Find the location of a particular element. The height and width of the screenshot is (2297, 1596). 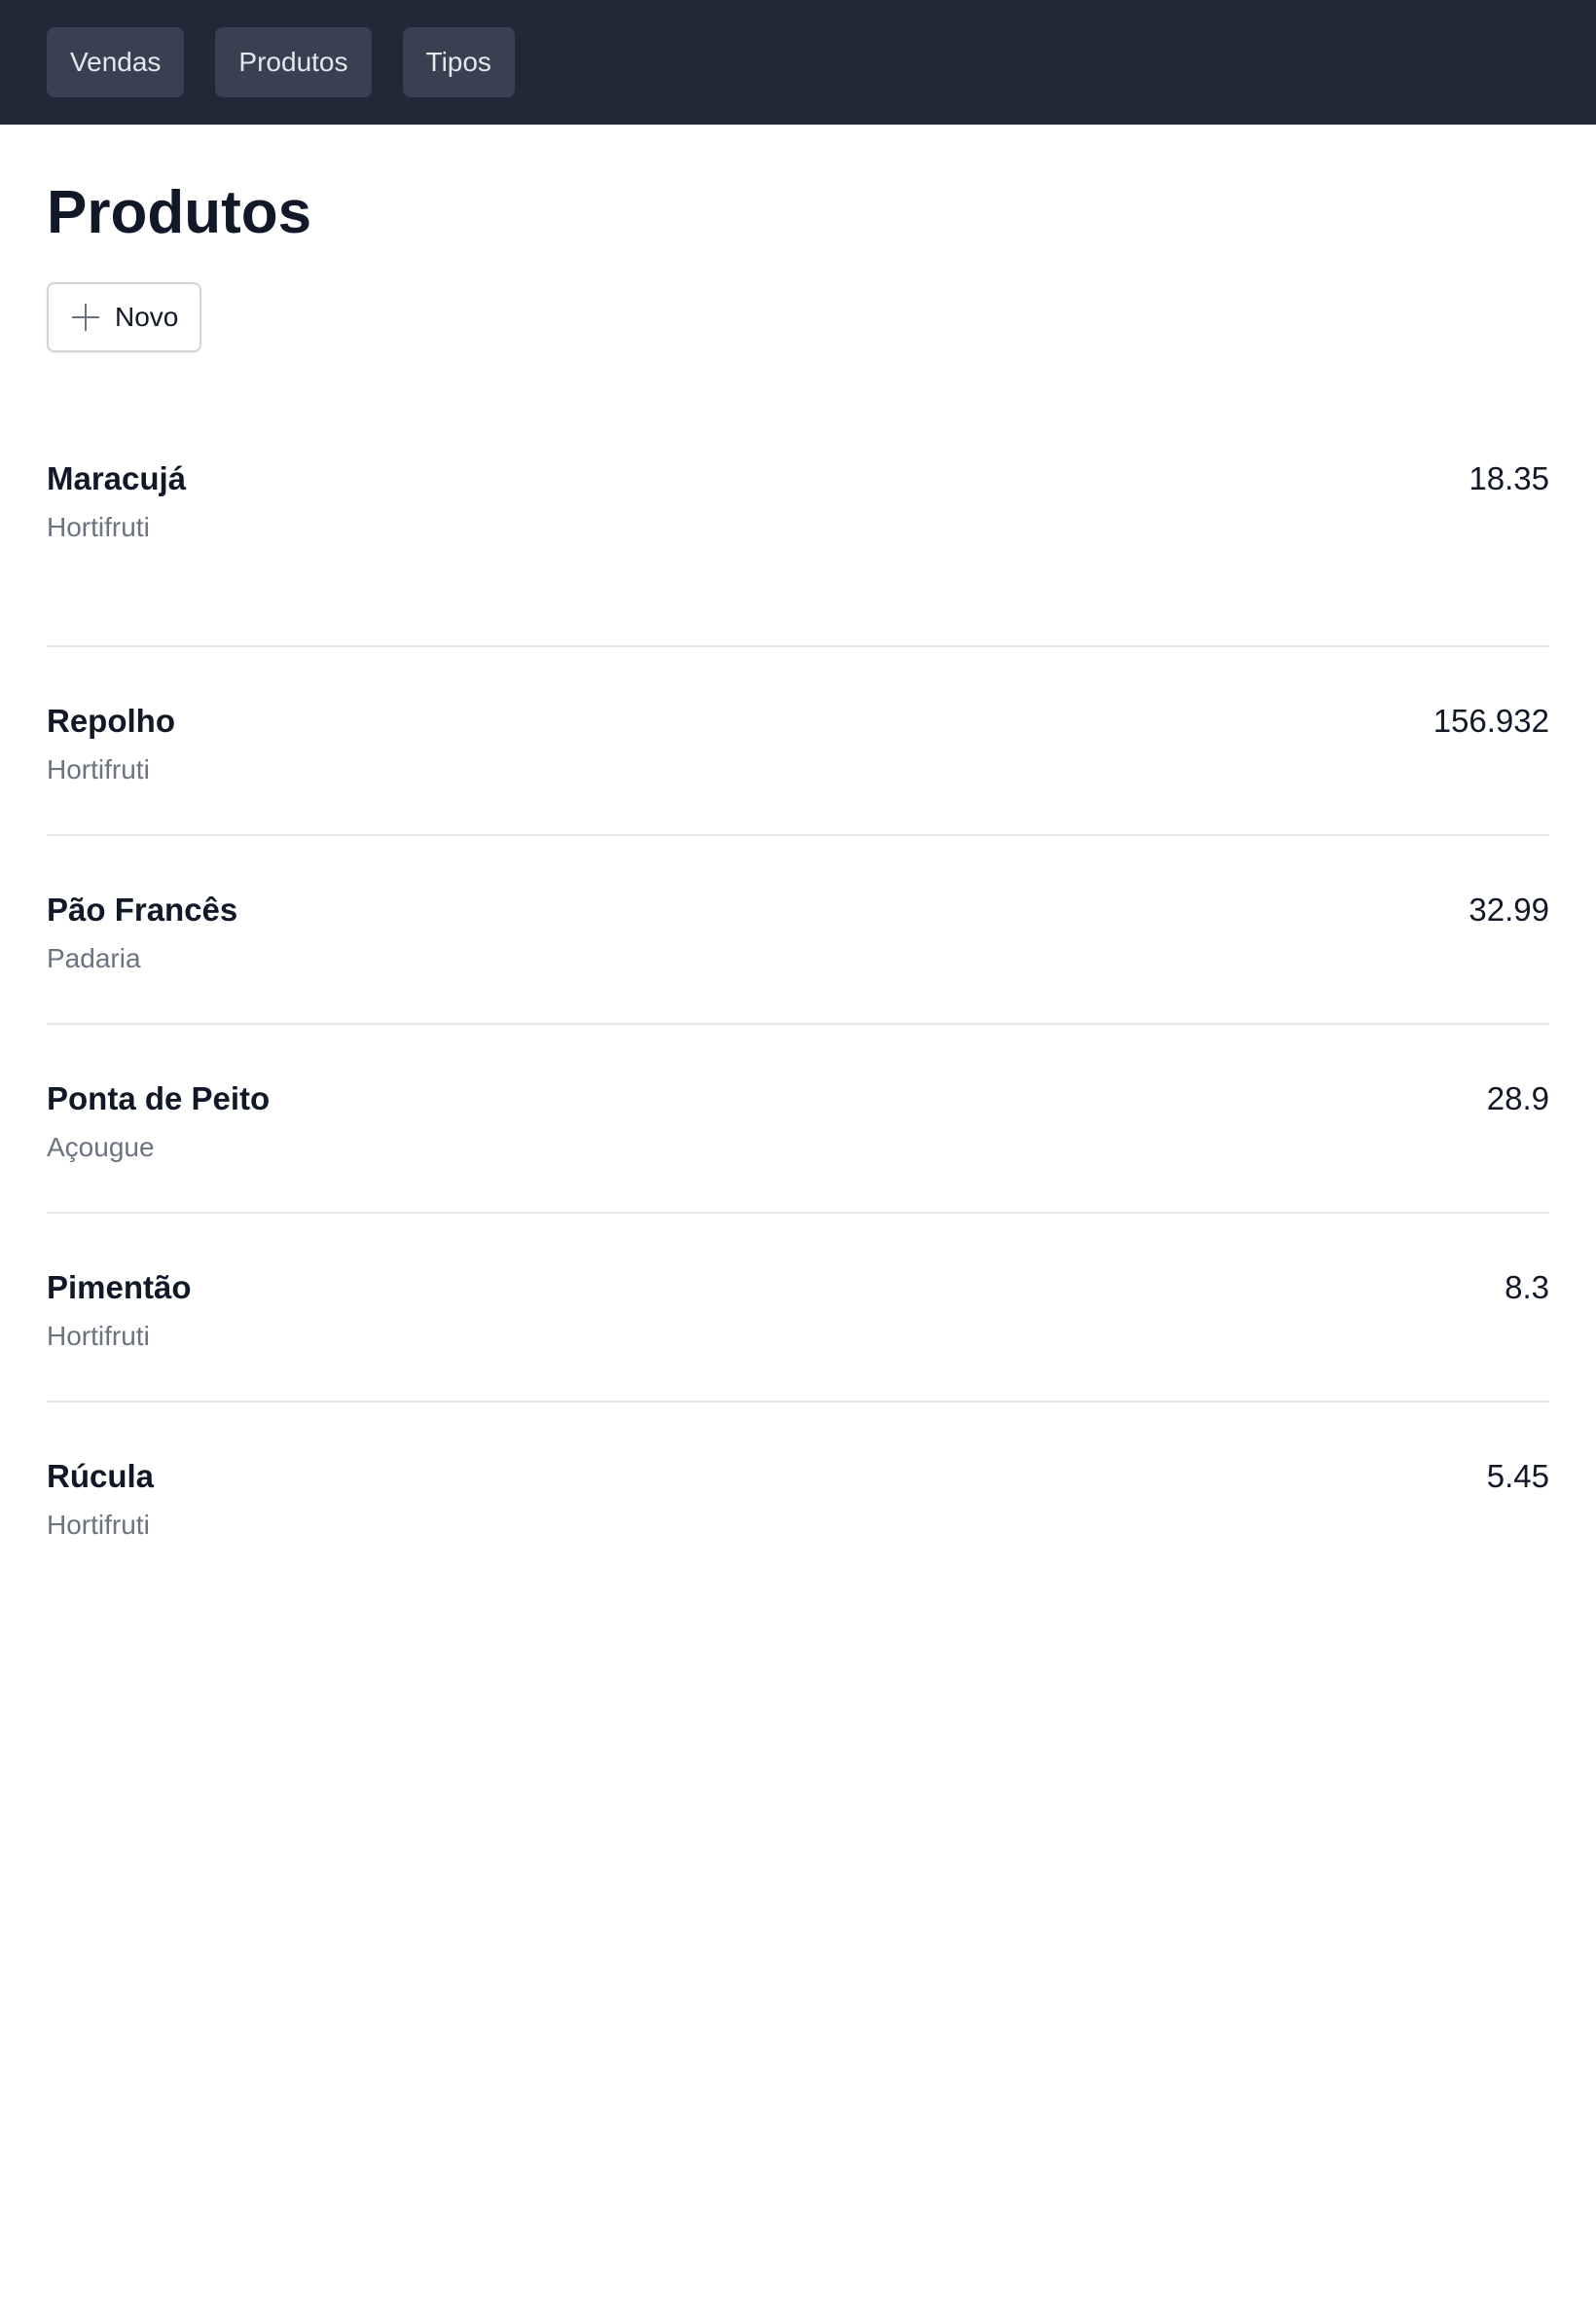

product-row: Pão Francês Padaria 32.99 is located at coordinates (798, 931).